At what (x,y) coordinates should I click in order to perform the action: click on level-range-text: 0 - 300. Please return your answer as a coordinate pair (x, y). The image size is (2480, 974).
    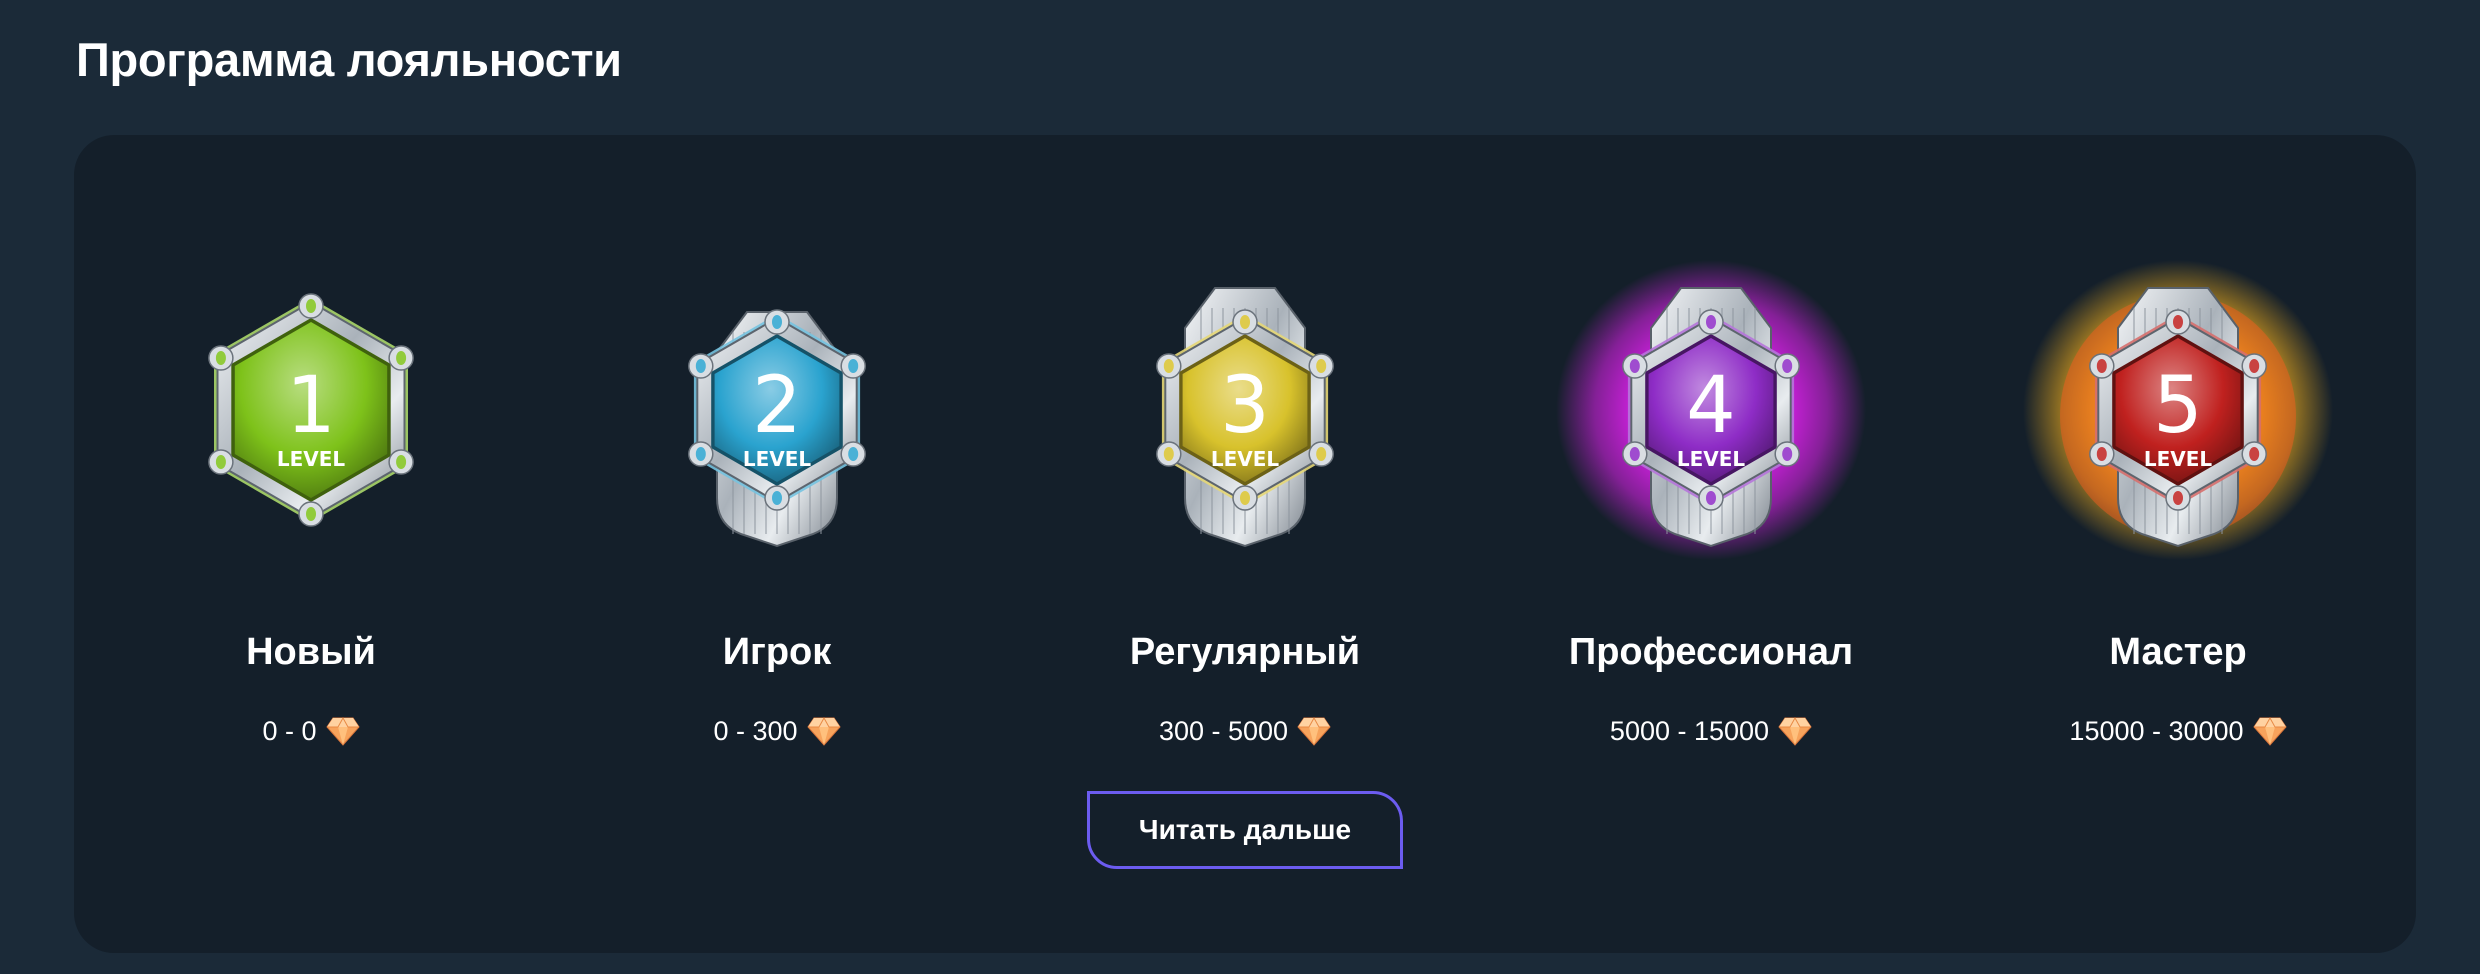
    Looking at the image, I should click on (755, 731).